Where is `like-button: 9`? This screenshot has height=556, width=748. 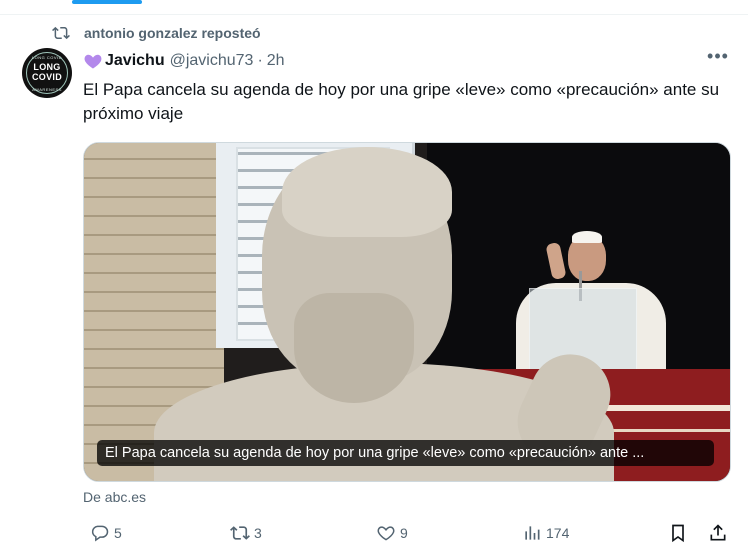 like-button: 9 is located at coordinates (392, 533).